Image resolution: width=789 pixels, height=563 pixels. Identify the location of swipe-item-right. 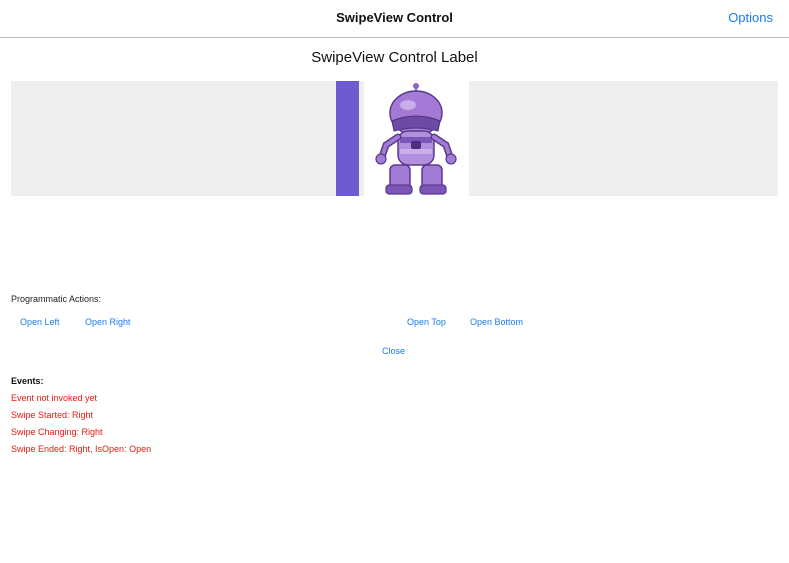
(347, 138).